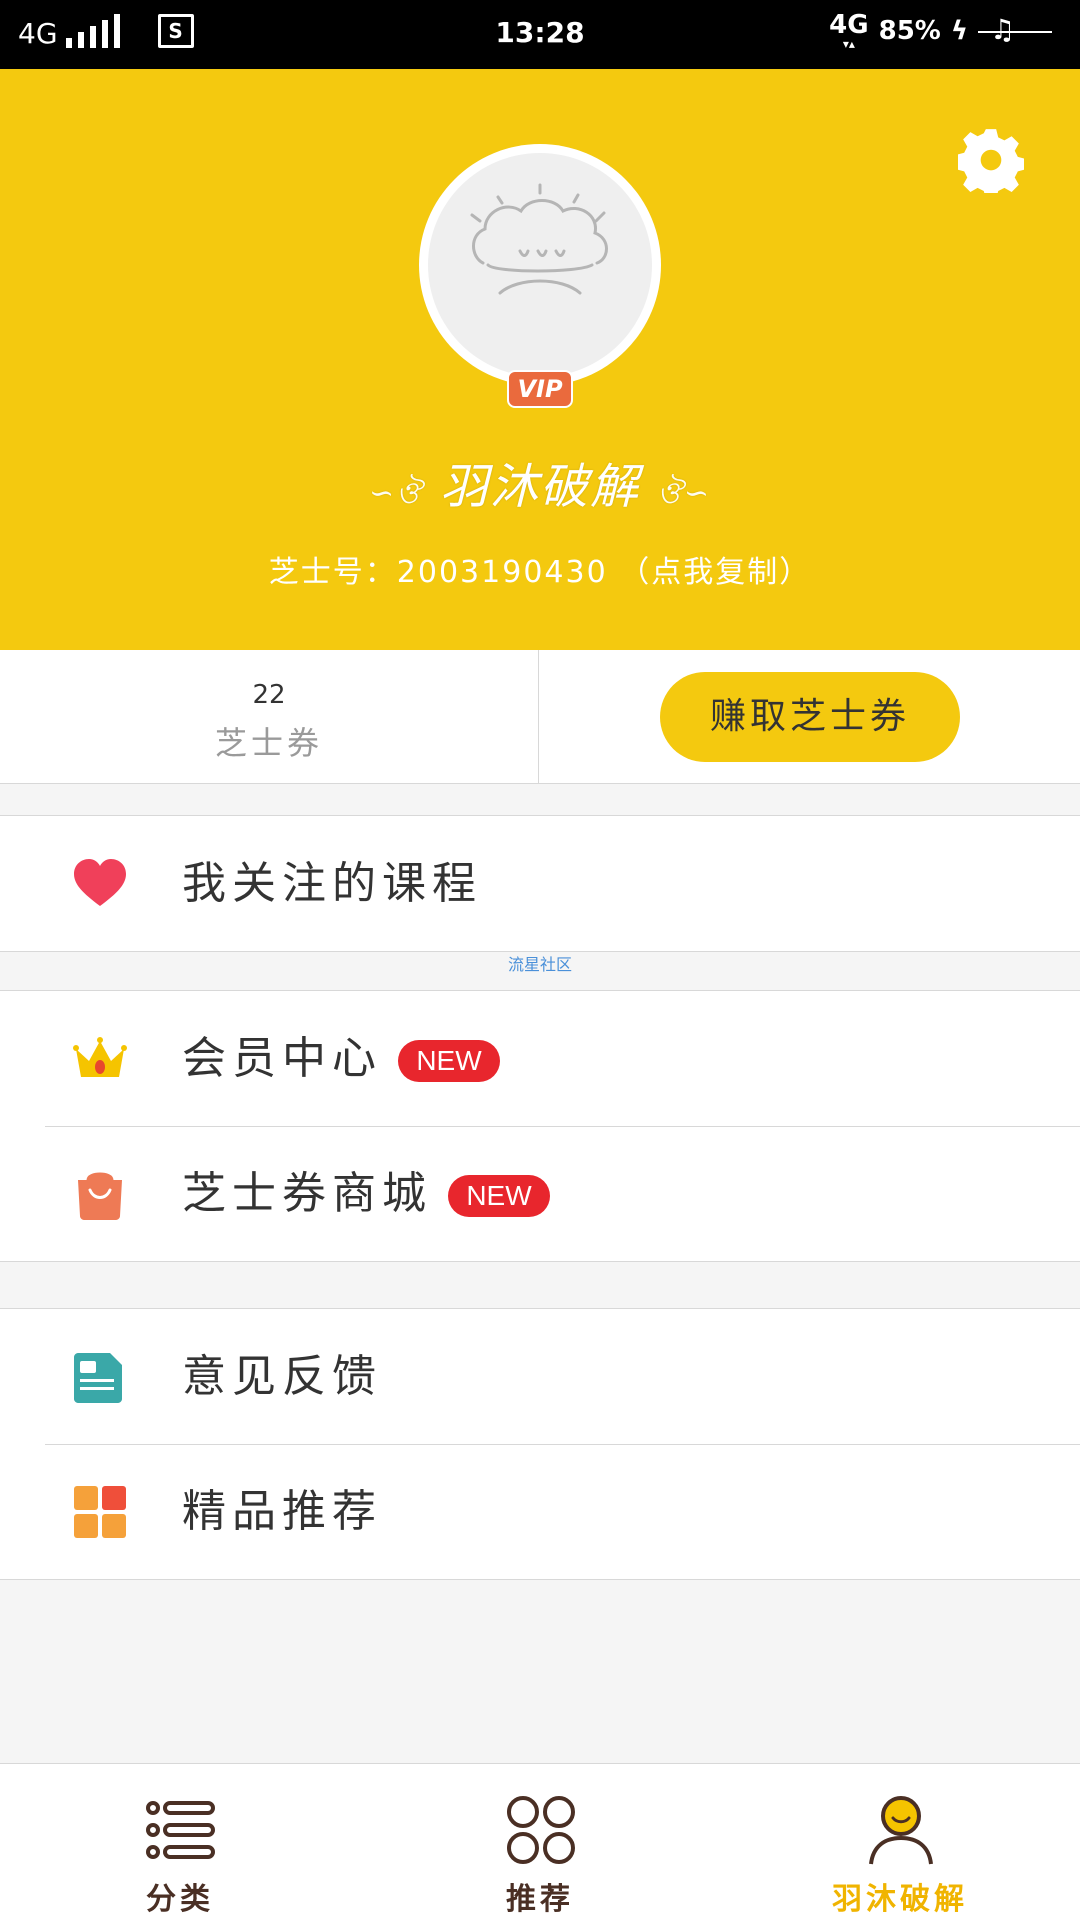 This screenshot has height=1920, width=1080. I want to click on menu-label: 精品推荐, so click(282, 1511).